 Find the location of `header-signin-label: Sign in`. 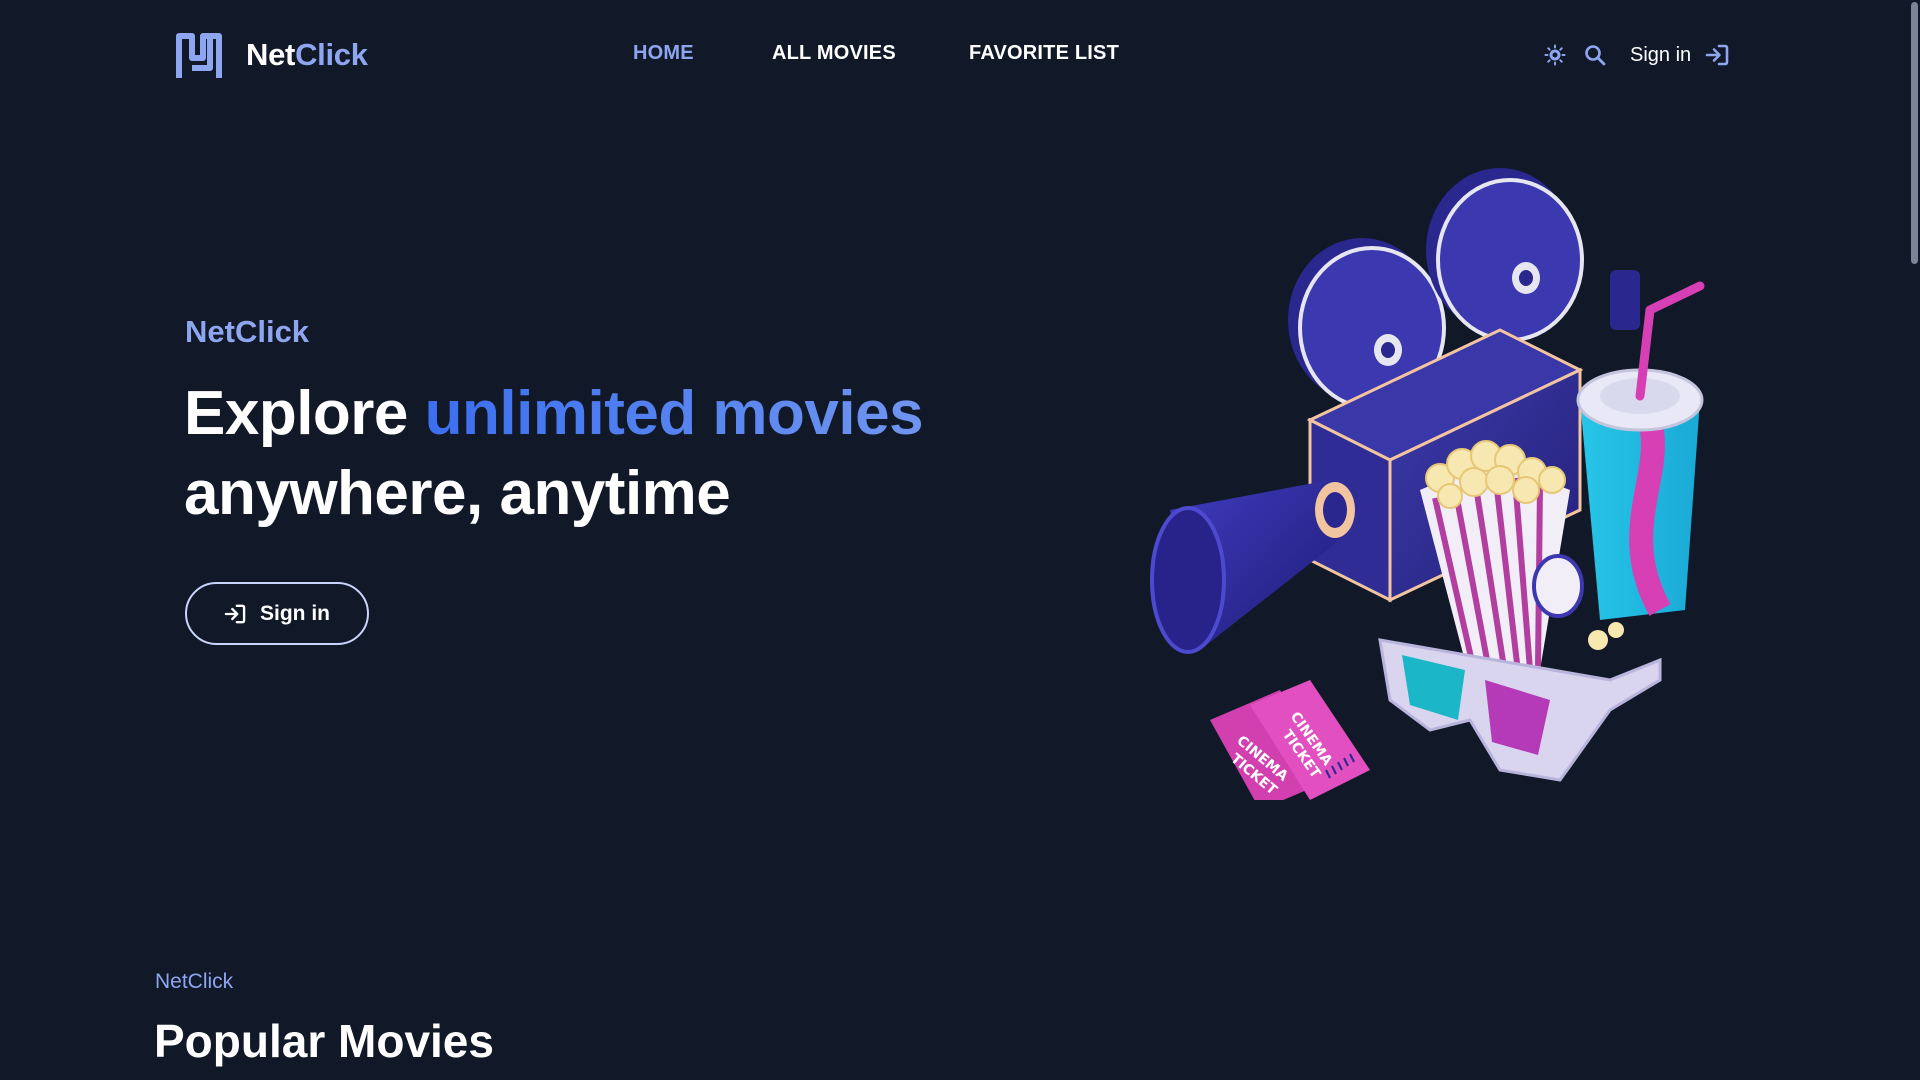

header-signin-label: Sign in is located at coordinates (1661, 54).